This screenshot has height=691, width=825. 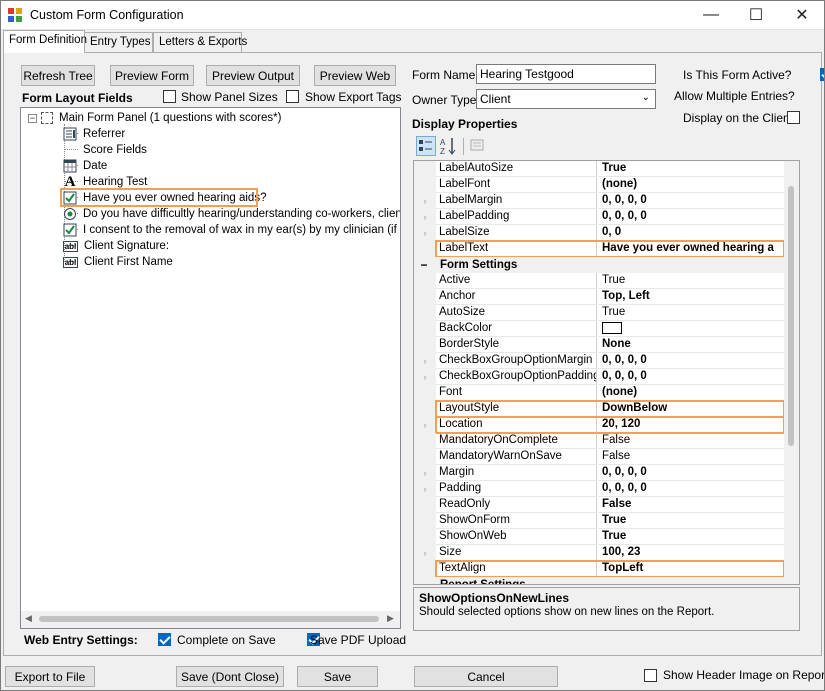 I want to click on property-row: MandatoryWarnOnSave False, so click(x=599, y=457).